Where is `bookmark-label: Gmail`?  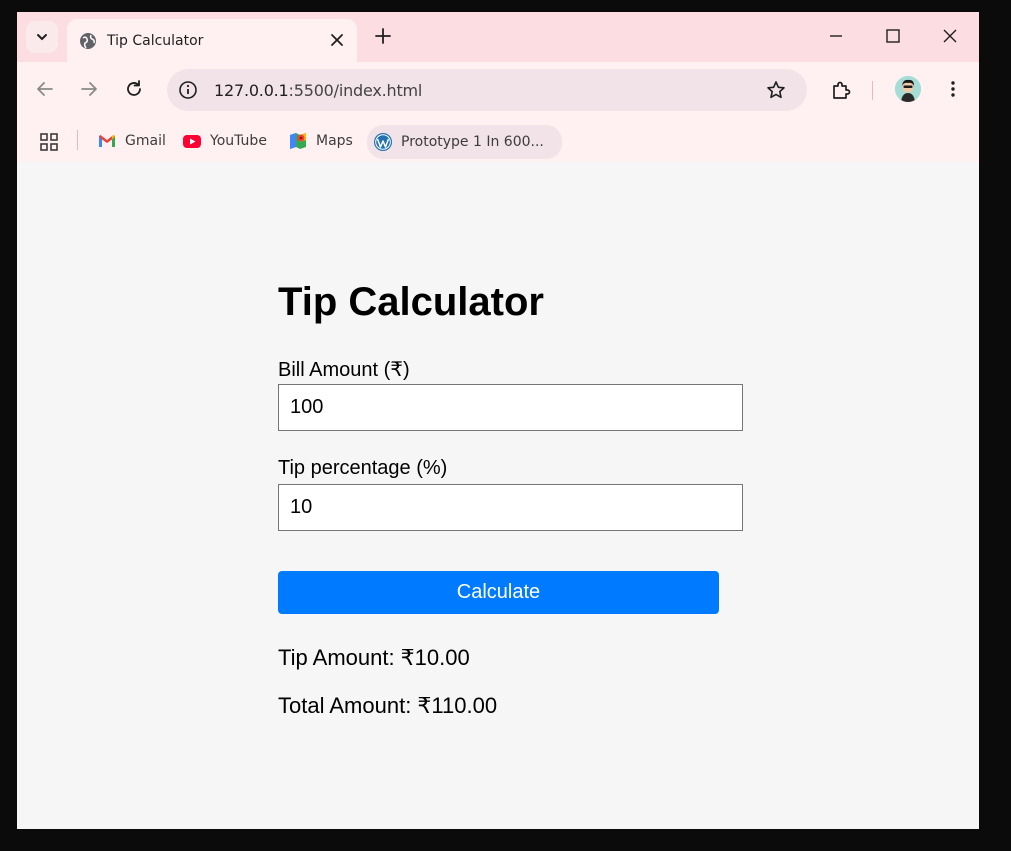 bookmark-label: Gmail is located at coordinates (145, 141).